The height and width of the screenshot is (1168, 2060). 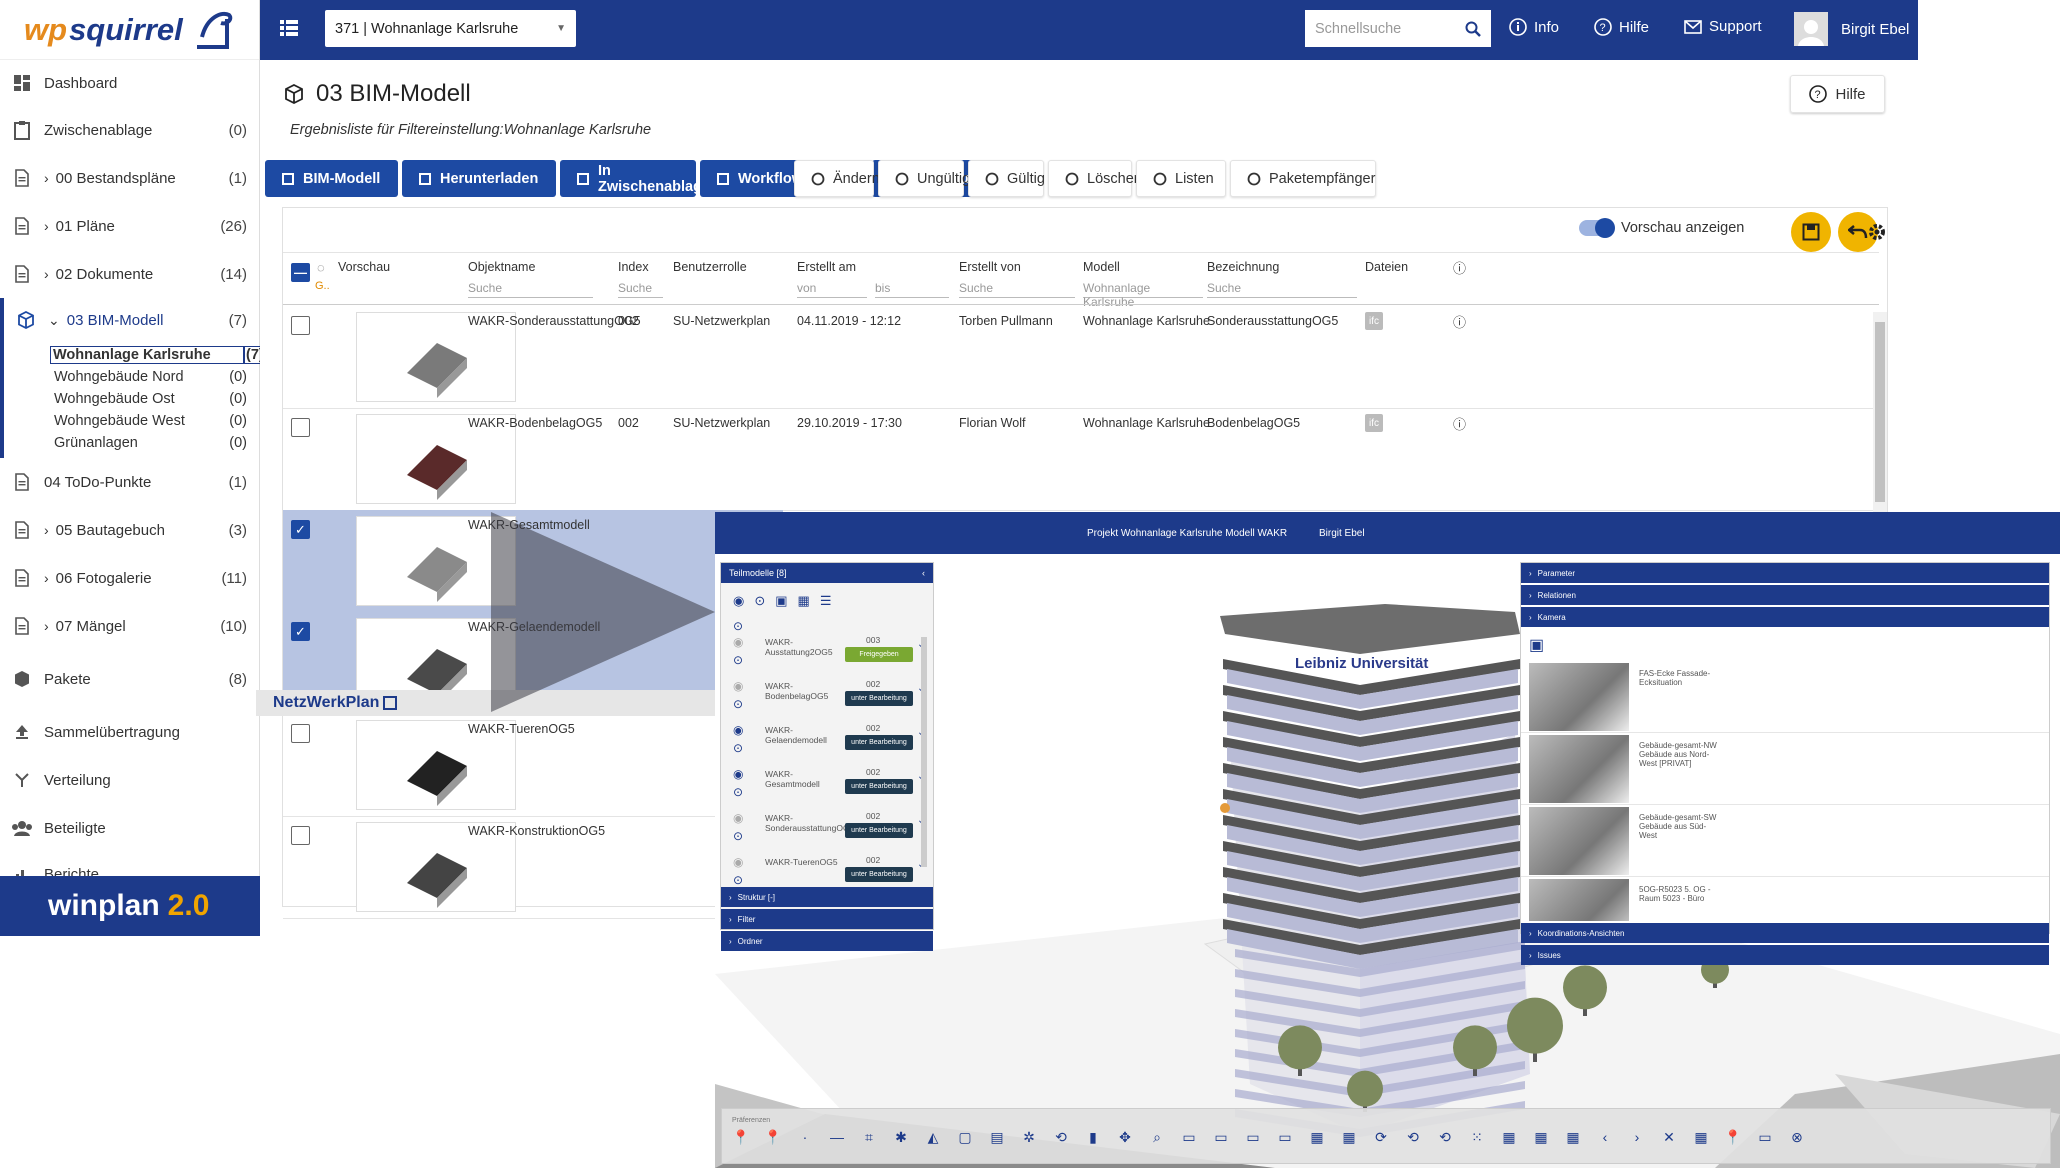 I want to click on toolbar-download-button: Herunterladen, so click(x=479, y=178).